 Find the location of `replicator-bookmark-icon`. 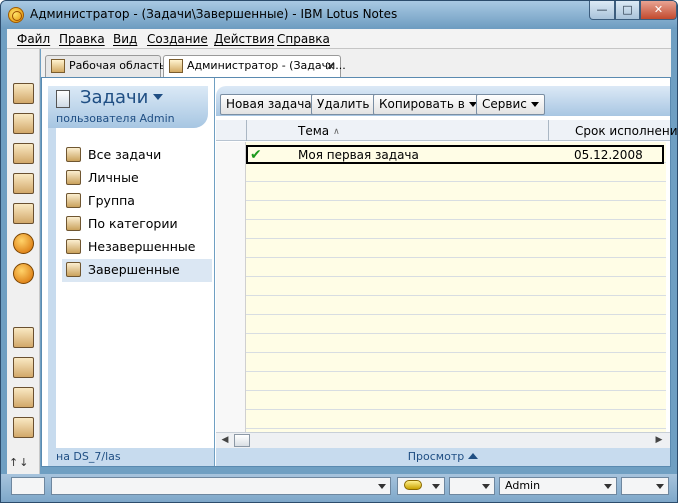

replicator-bookmark-icon is located at coordinates (23, 213).